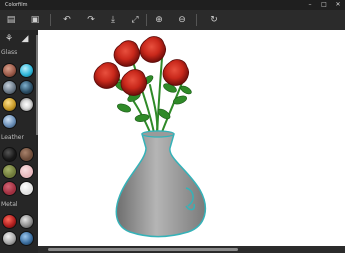 This screenshot has height=253, width=345. What do you see at coordinates (172, 20) in the screenshot?
I see `toolbar: ▤ ▣ ↶ ↷ ⤓ ⤢ ⊕ ⊖ ↻` at bounding box center [172, 20].